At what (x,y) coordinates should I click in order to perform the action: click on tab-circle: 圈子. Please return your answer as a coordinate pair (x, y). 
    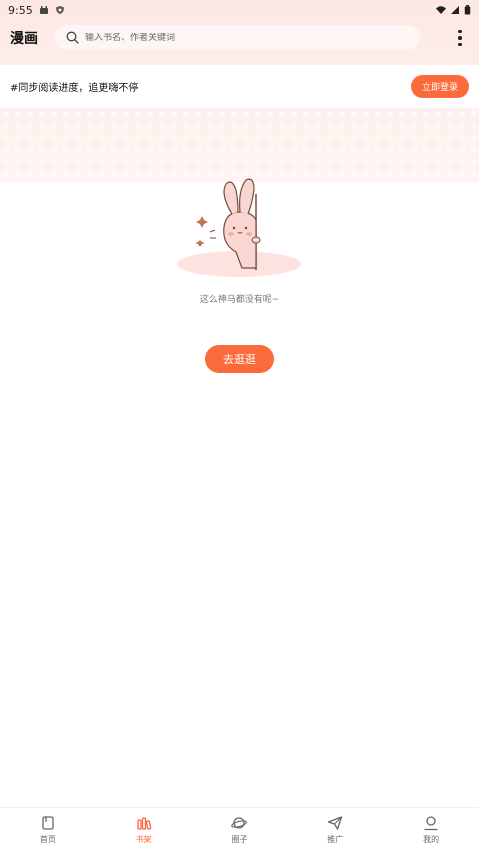
    Looking at the image, I should click on (240, 830).